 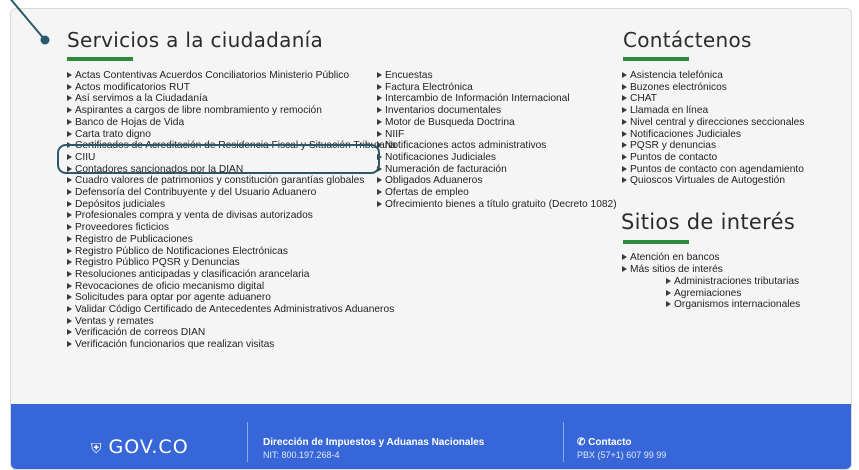 I want to click on sitios-list: Atención en bancos Más sitios de interés, so click(x=672, y=263).